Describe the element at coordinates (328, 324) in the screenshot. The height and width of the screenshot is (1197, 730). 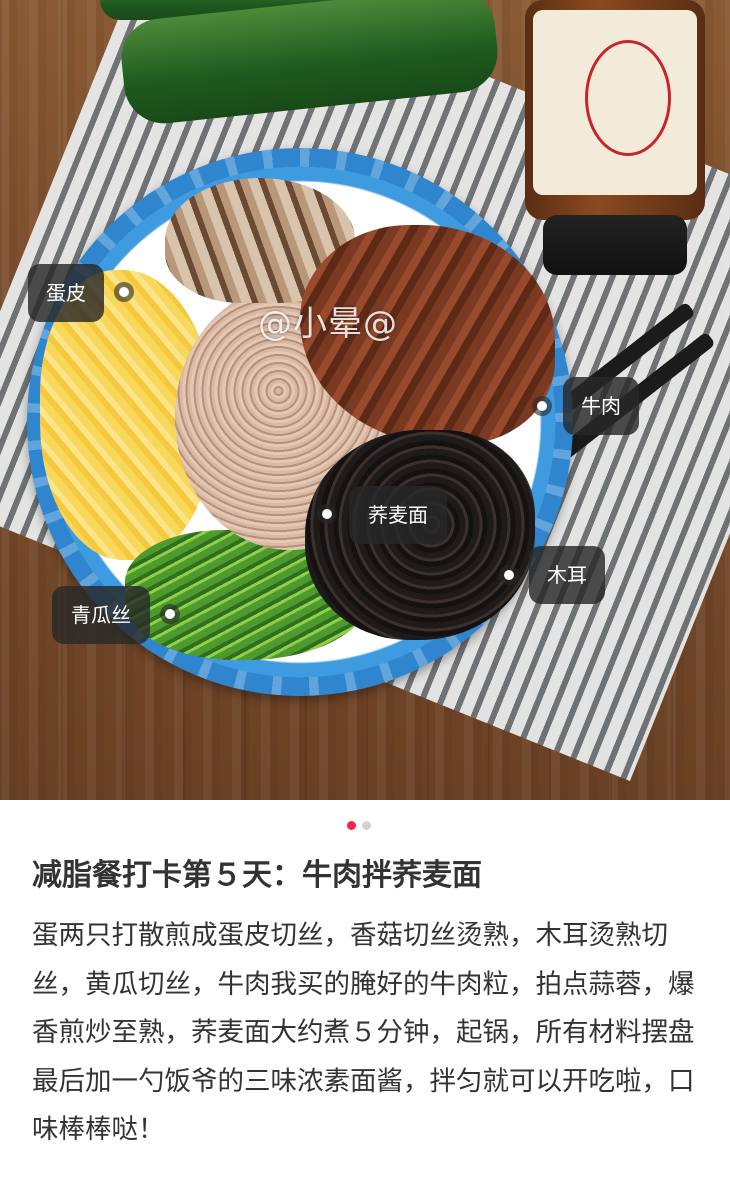
I see `watermark: @小晕@` at that location.